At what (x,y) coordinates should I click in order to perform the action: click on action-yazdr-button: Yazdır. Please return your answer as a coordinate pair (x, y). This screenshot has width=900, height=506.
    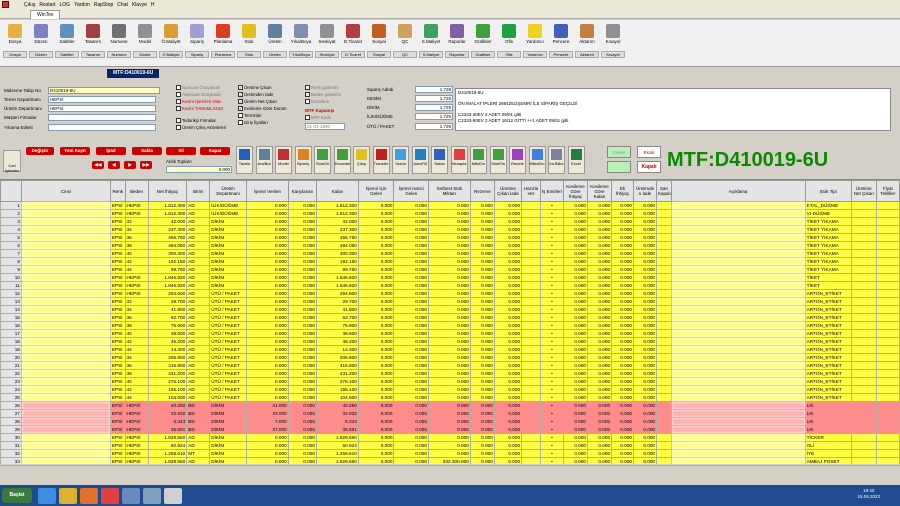
    Looking at the image, I should click on (400, 160).